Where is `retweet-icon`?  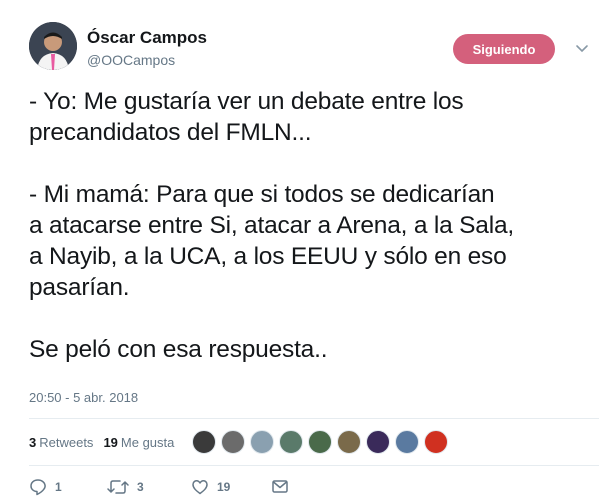 retweet-icon is located at coordinates (118, 487).